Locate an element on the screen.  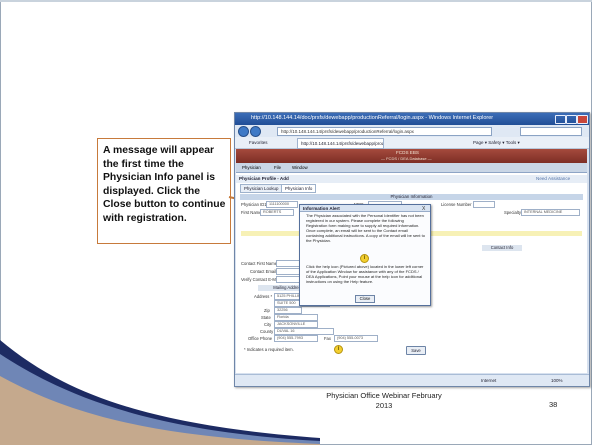
dialog-close-icon: X is located at coordinates (423, 209).